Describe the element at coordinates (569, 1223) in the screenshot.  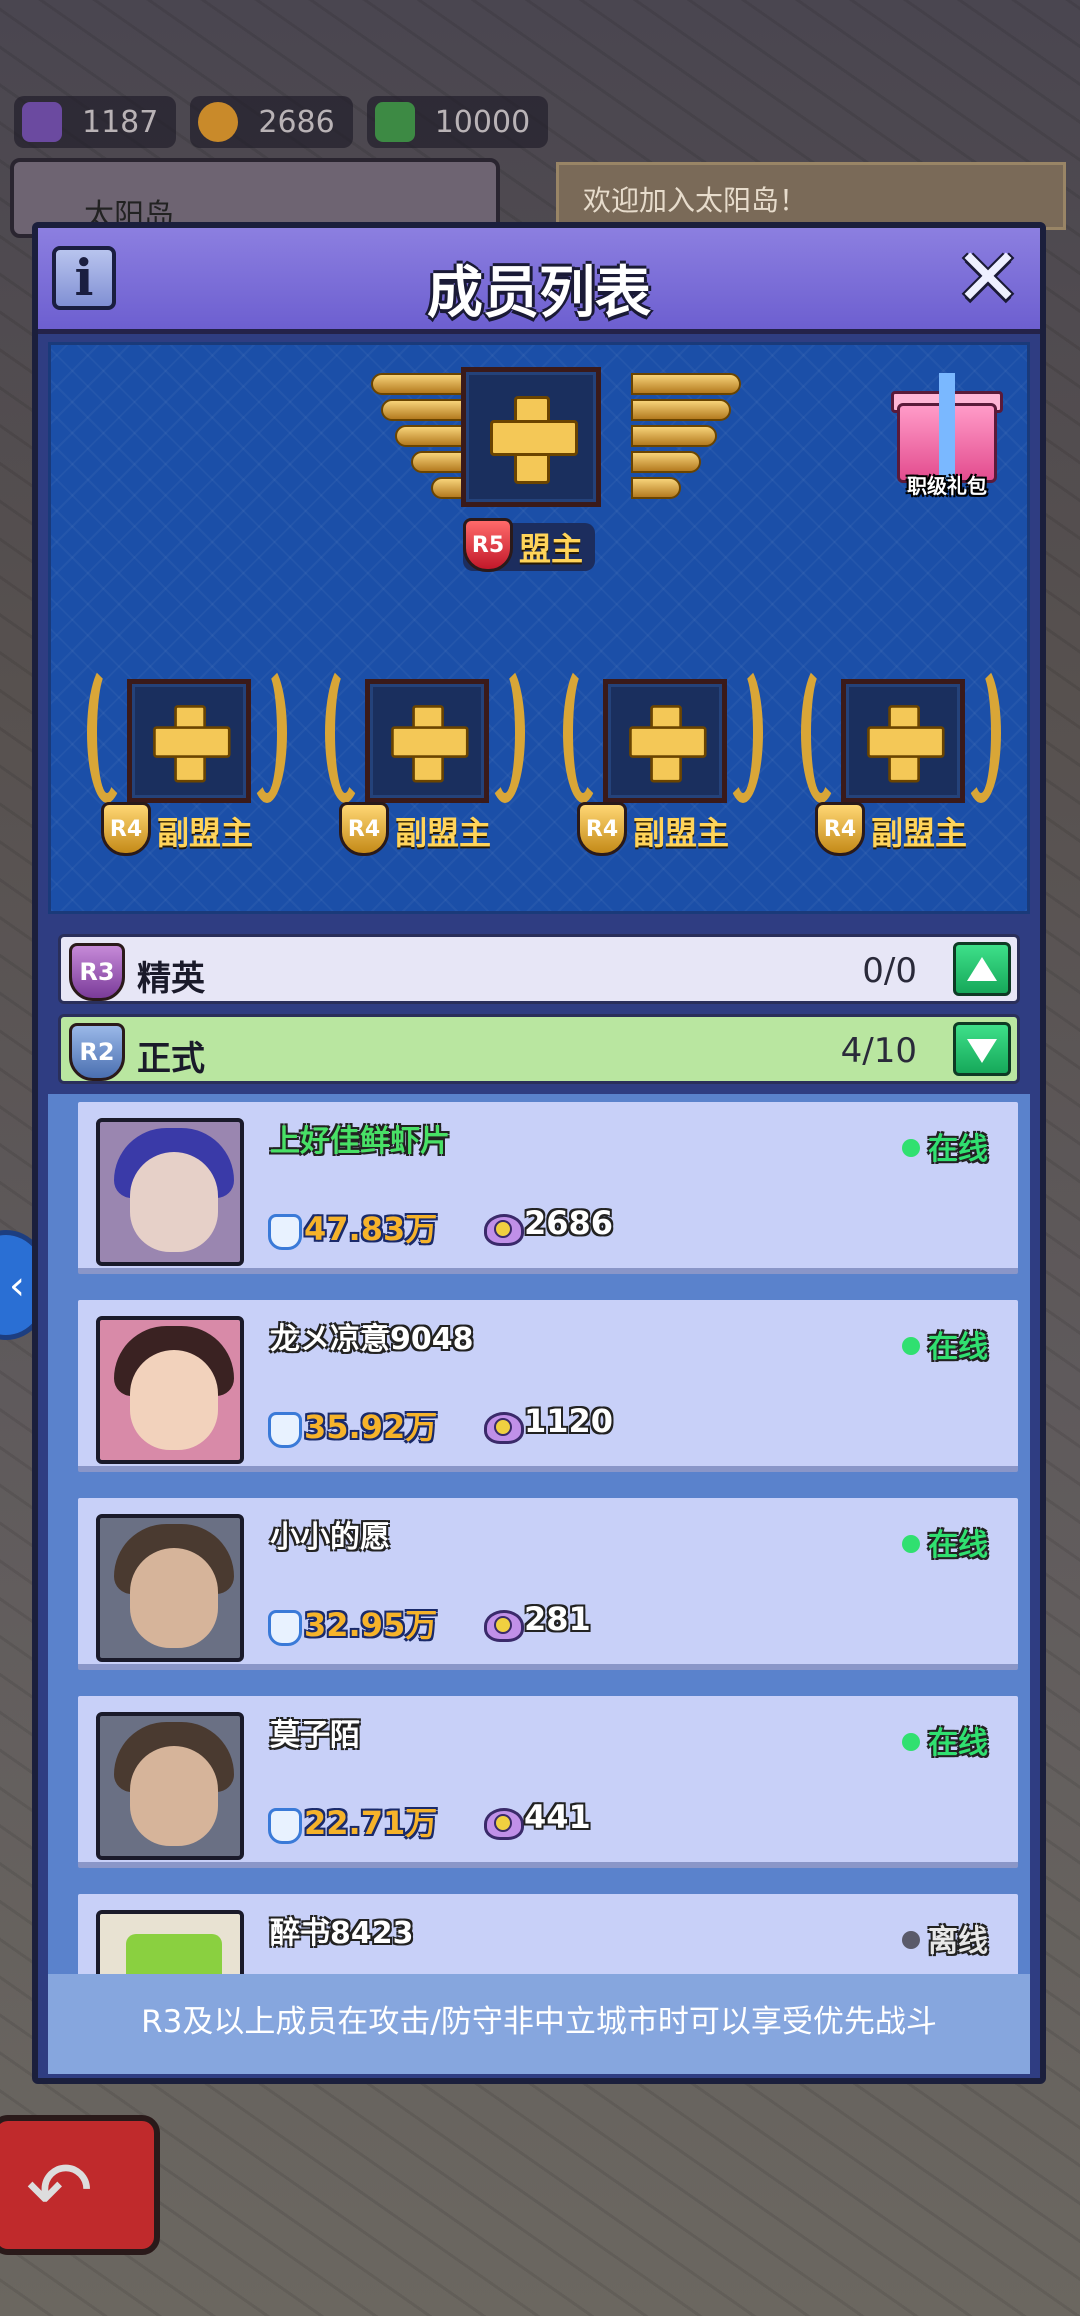
I see `member-merit: 2686` at that location.